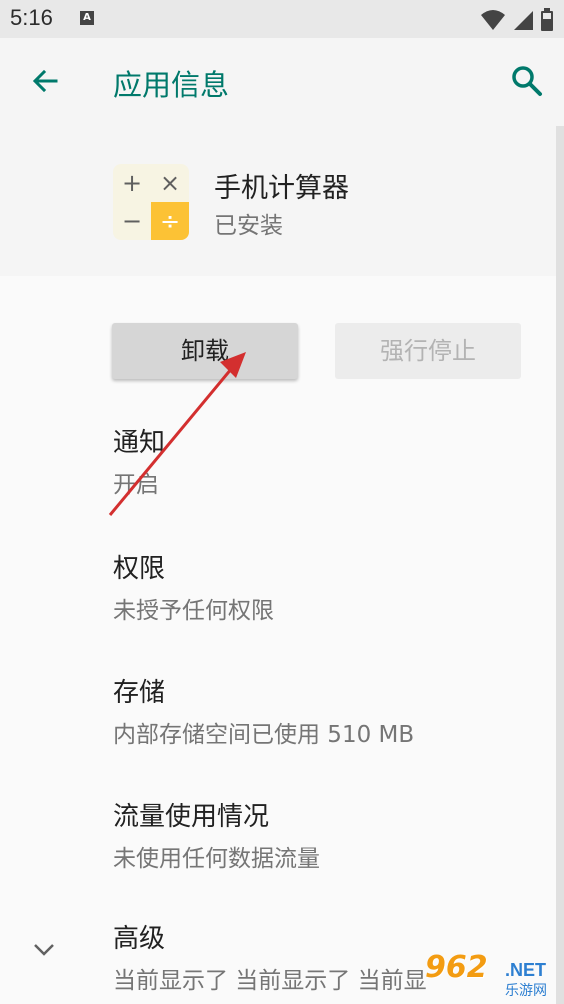 The height and width of the screenshot is (1004, 564). I want to click on settings-item-notifications: 通知 开启, so click(139, 460).